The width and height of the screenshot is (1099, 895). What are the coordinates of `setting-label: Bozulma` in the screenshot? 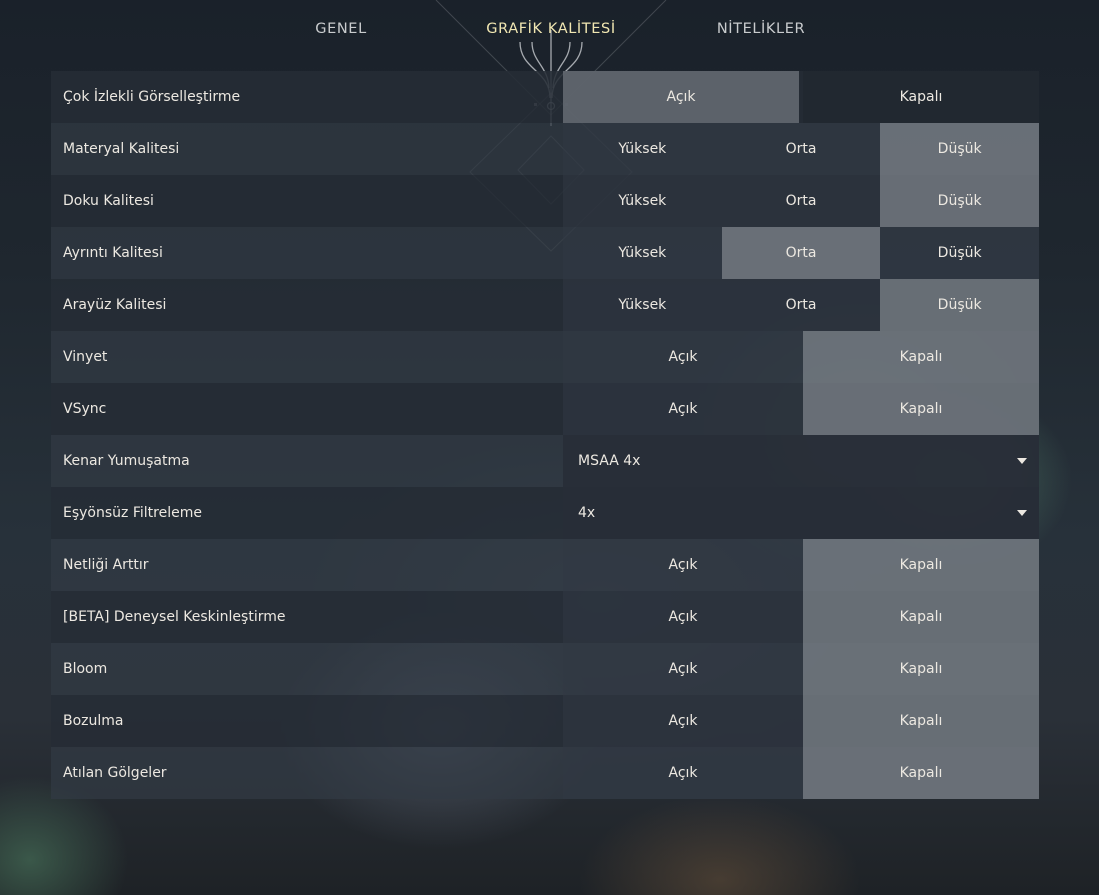 It's located at (93, 721).